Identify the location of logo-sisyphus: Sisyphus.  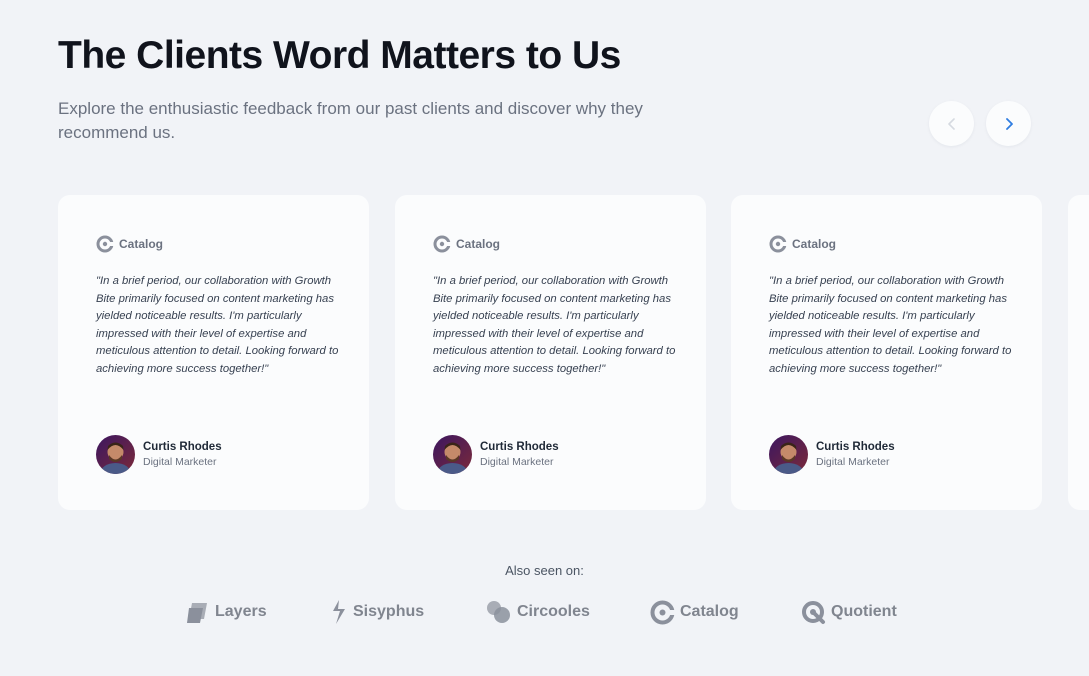
(377, 612).